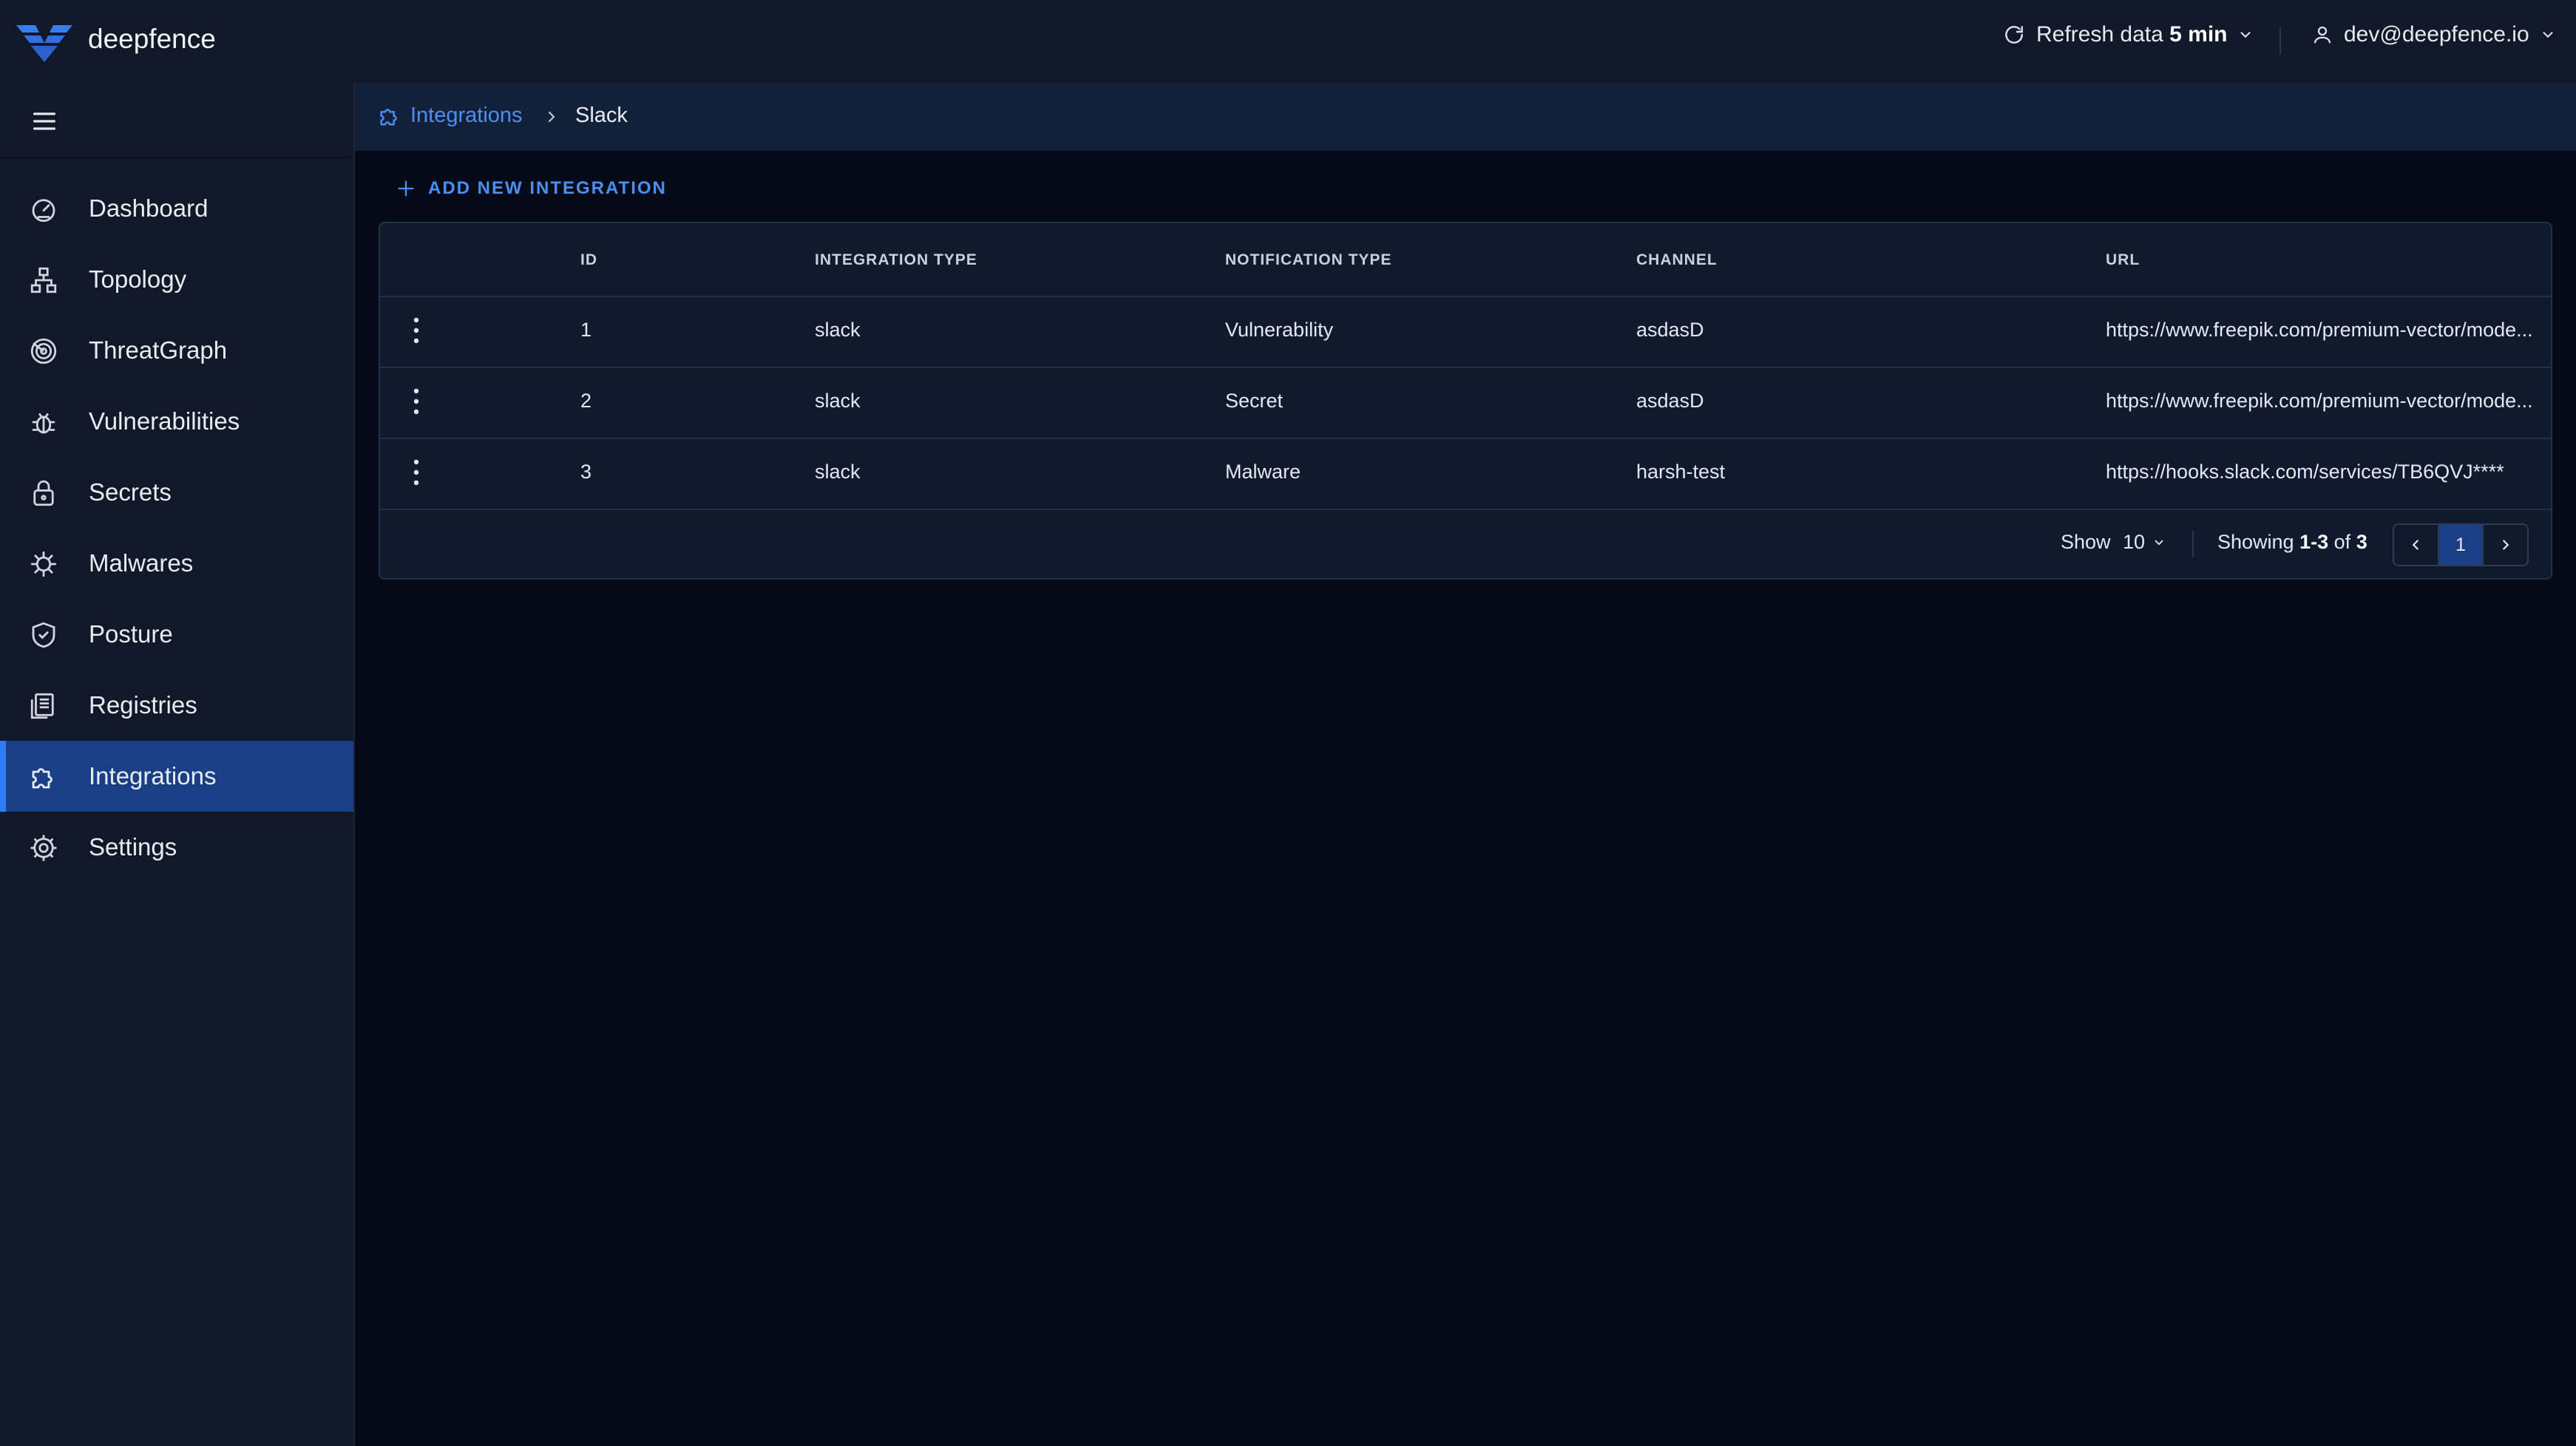 Image resolution: width=2576 pixels, height=1446 pixels. I want to click on sidebar-item-label: Malwares, so click(141, 563).